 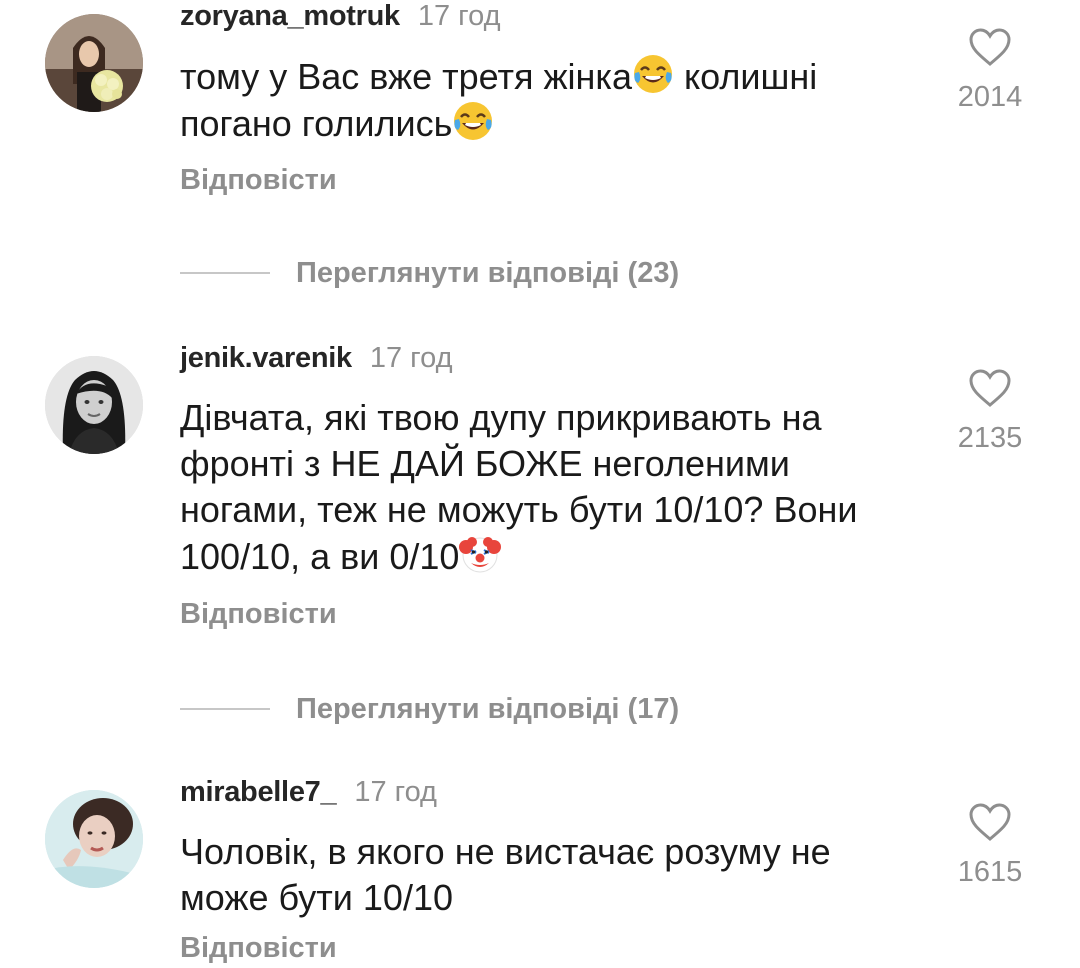 I want to click on heart-outline-icon, so click(x=990, y=822).